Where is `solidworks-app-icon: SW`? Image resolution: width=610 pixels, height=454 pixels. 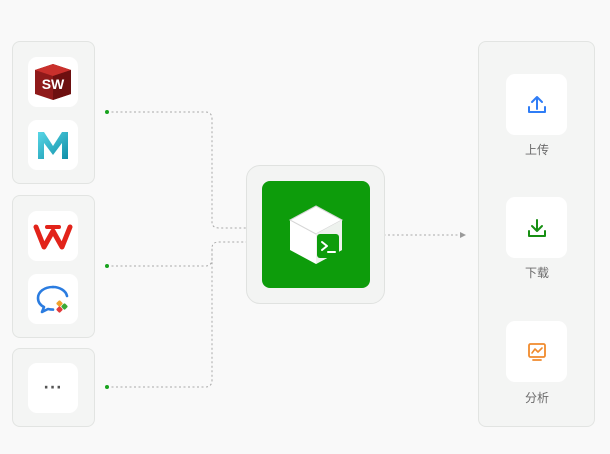 solidworks-app-icon: SW is located at coordinates (53, 82).